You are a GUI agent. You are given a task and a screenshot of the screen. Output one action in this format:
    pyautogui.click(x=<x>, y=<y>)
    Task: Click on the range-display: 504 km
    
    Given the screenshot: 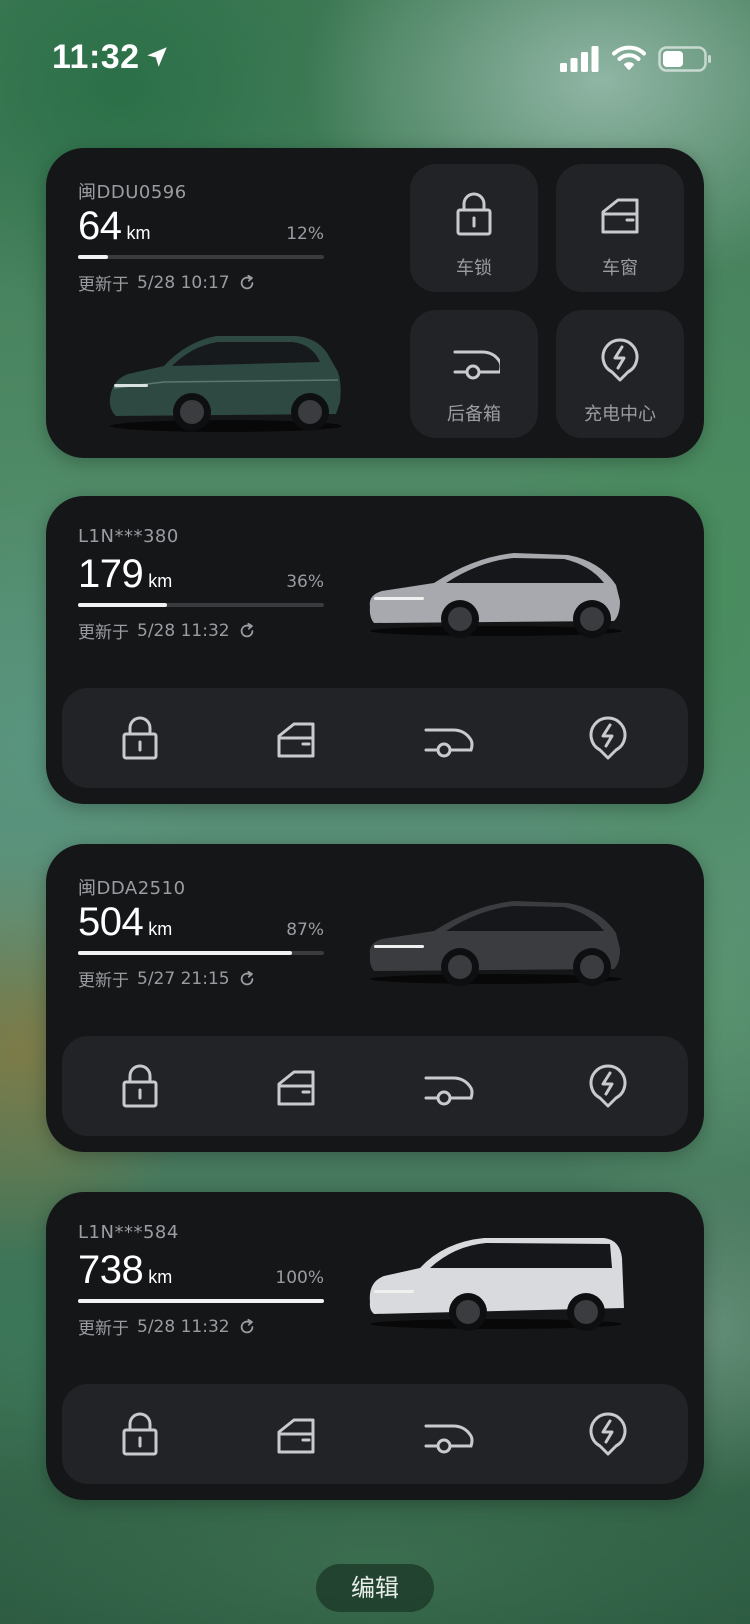 What is the action you would take?
    pyautogui.click(x=125, y=923)
    